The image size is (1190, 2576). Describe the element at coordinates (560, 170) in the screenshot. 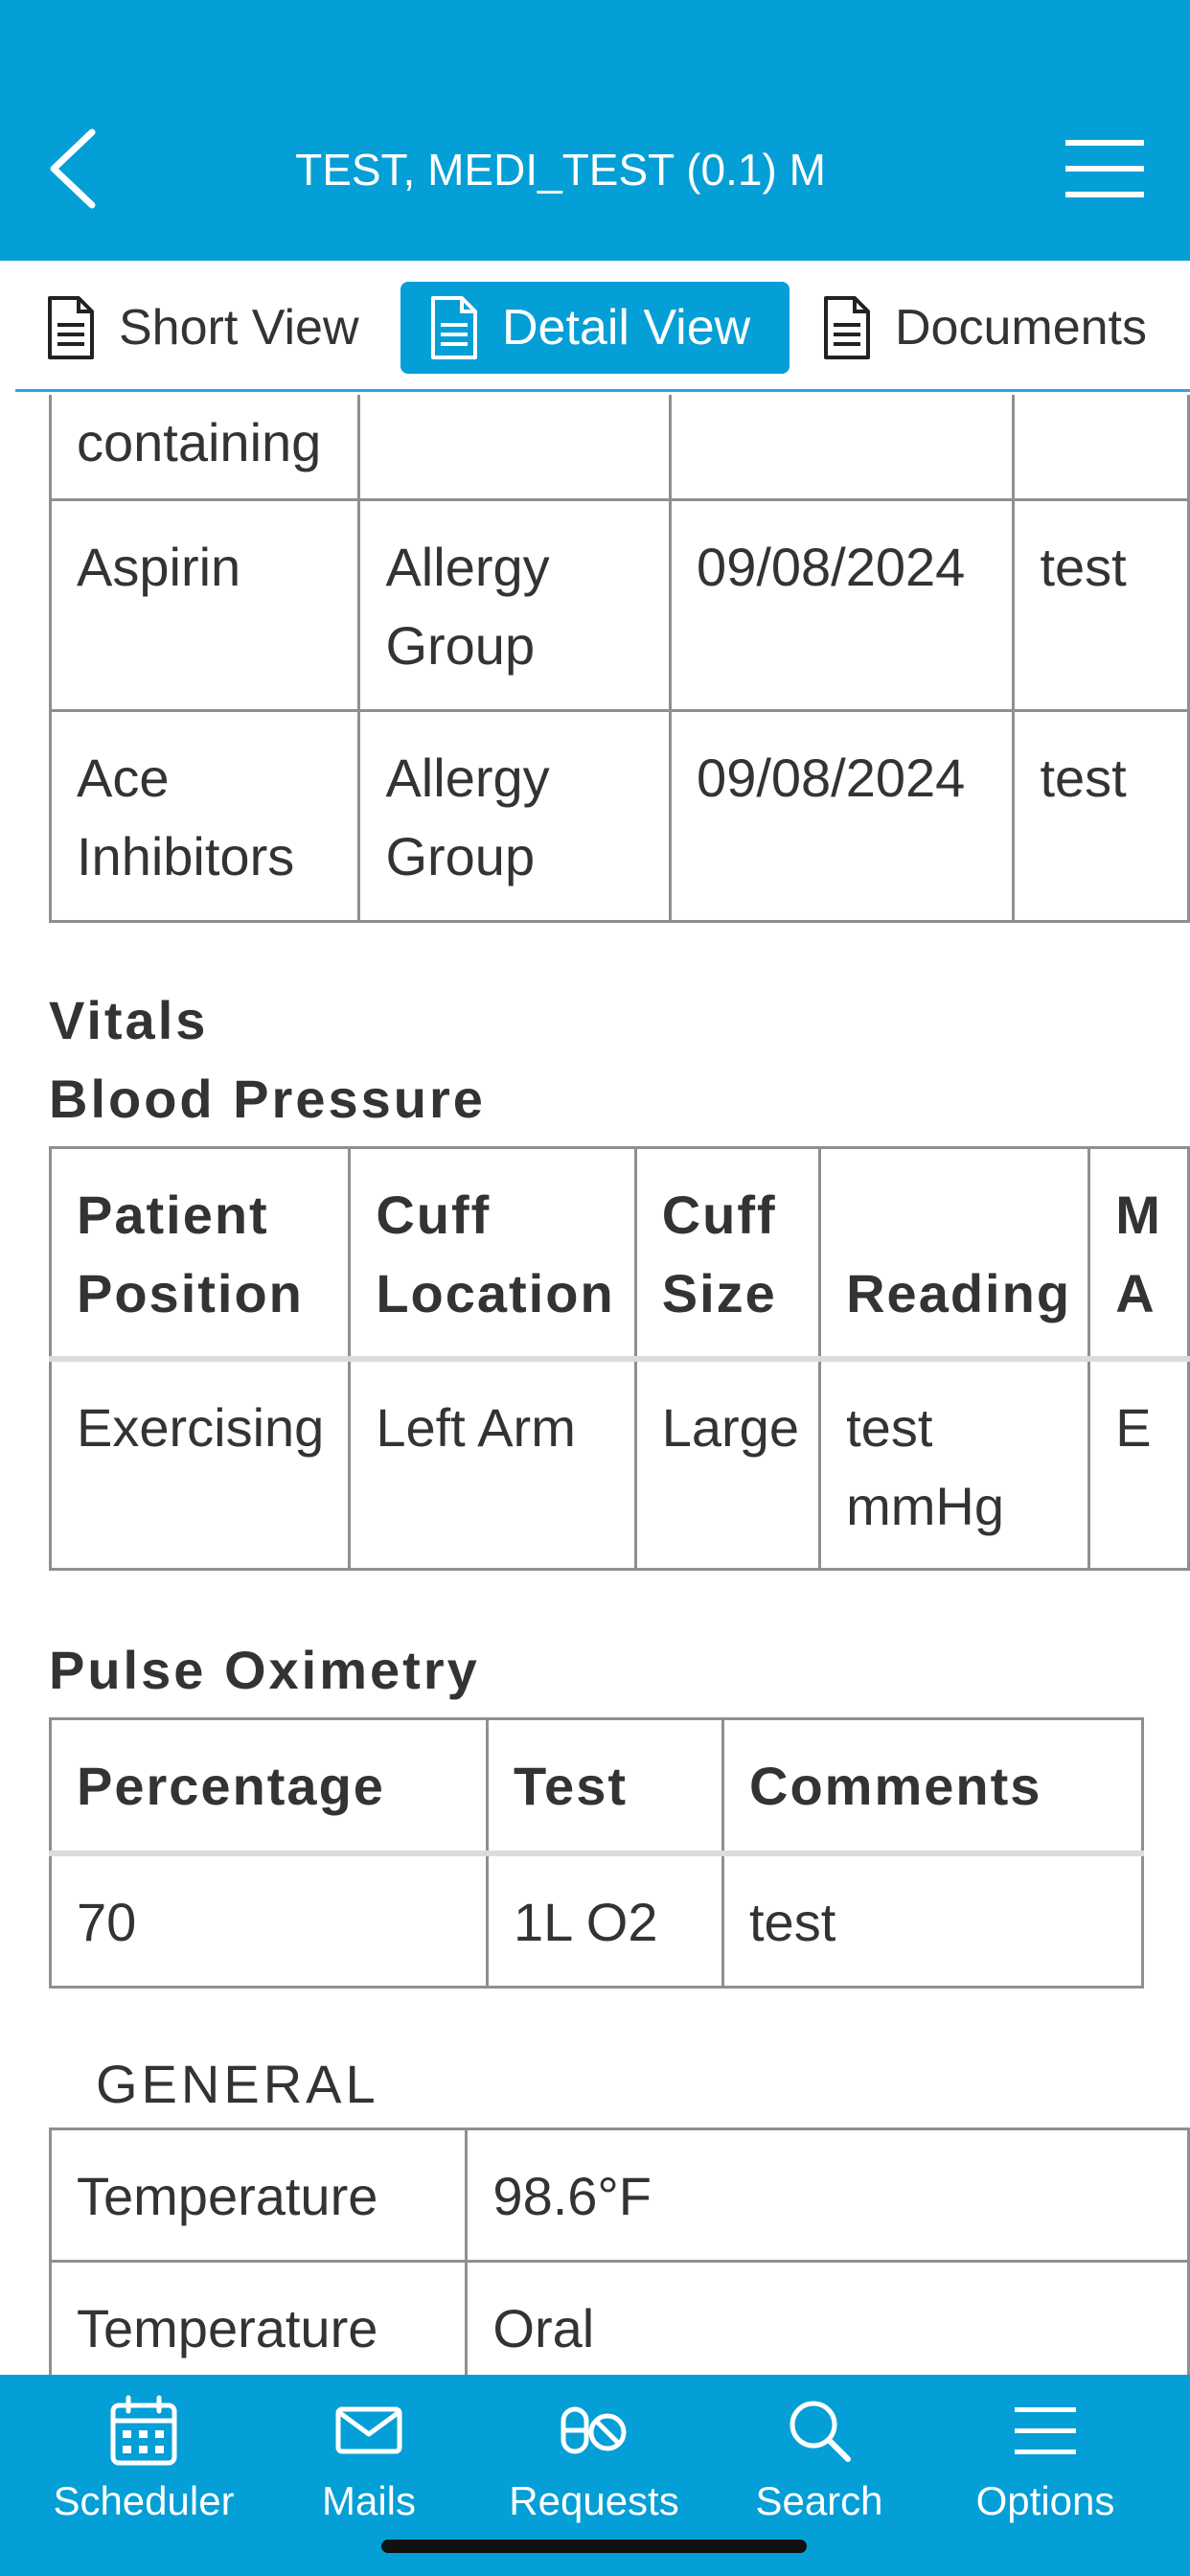

I see `patient-title: TEST, MEDI_TEST (0.1) M` at that location.